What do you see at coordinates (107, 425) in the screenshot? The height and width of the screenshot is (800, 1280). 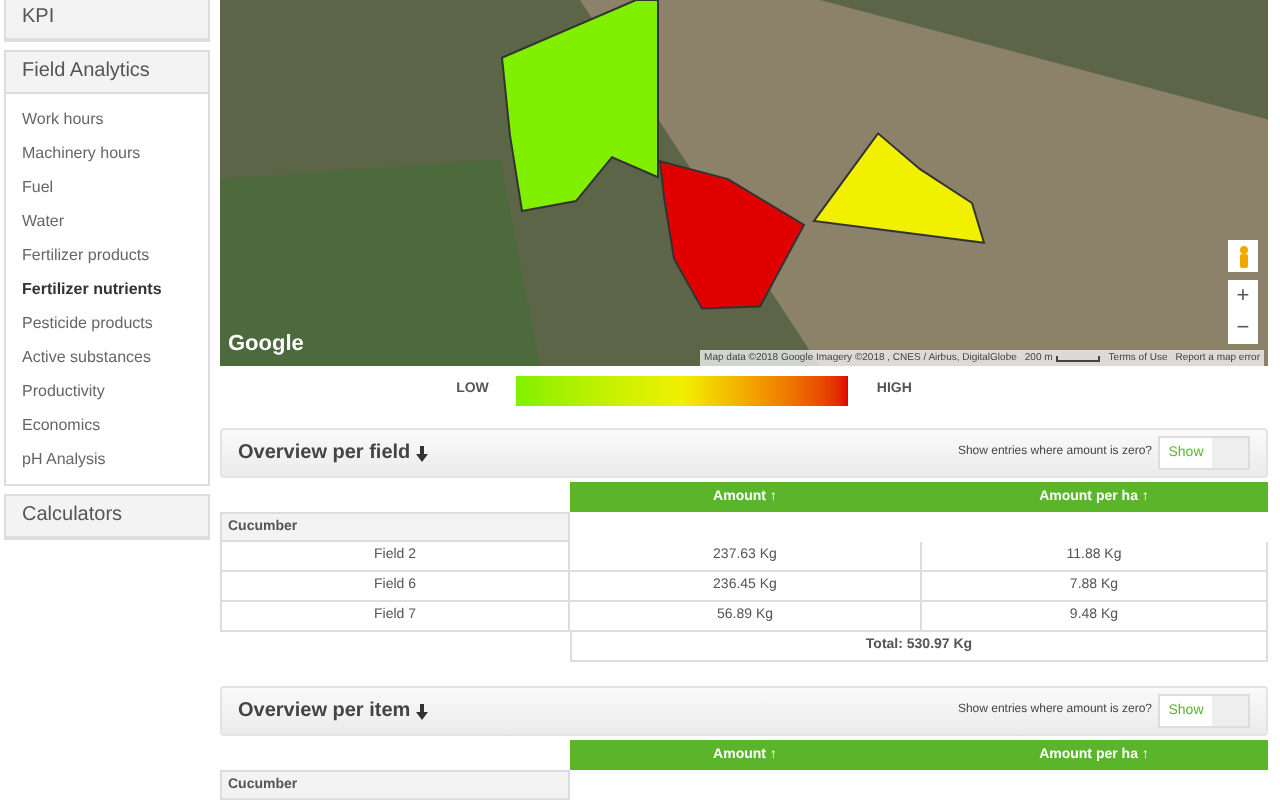 I see `sidebar-item: Economics` at bounding box center [107, 425].